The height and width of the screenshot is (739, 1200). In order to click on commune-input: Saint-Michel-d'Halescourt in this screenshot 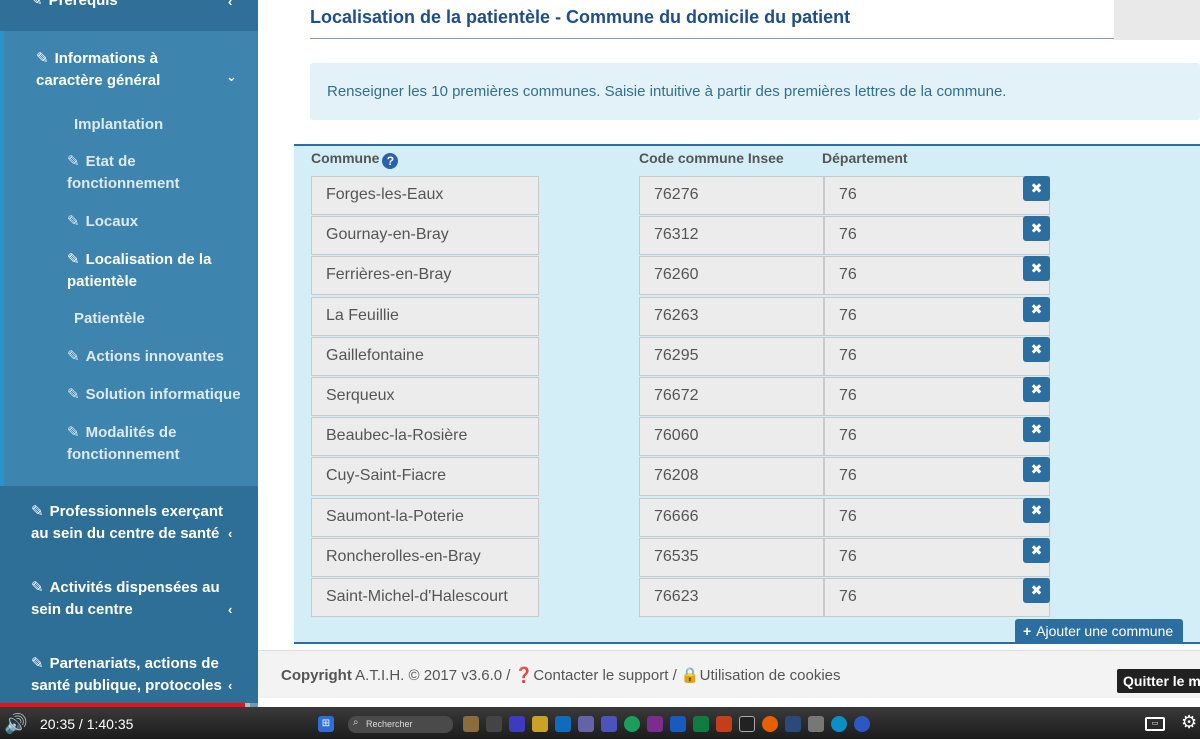, I will do `click(425, 597)`.